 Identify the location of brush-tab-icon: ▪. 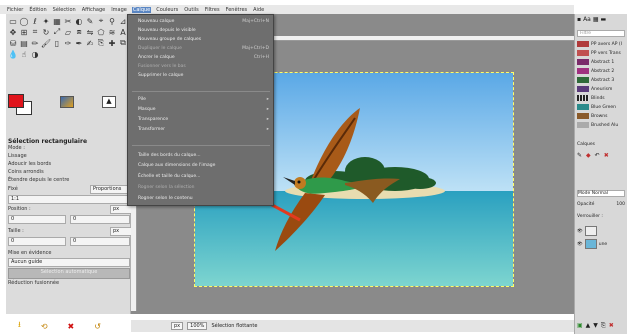
(579, 20).